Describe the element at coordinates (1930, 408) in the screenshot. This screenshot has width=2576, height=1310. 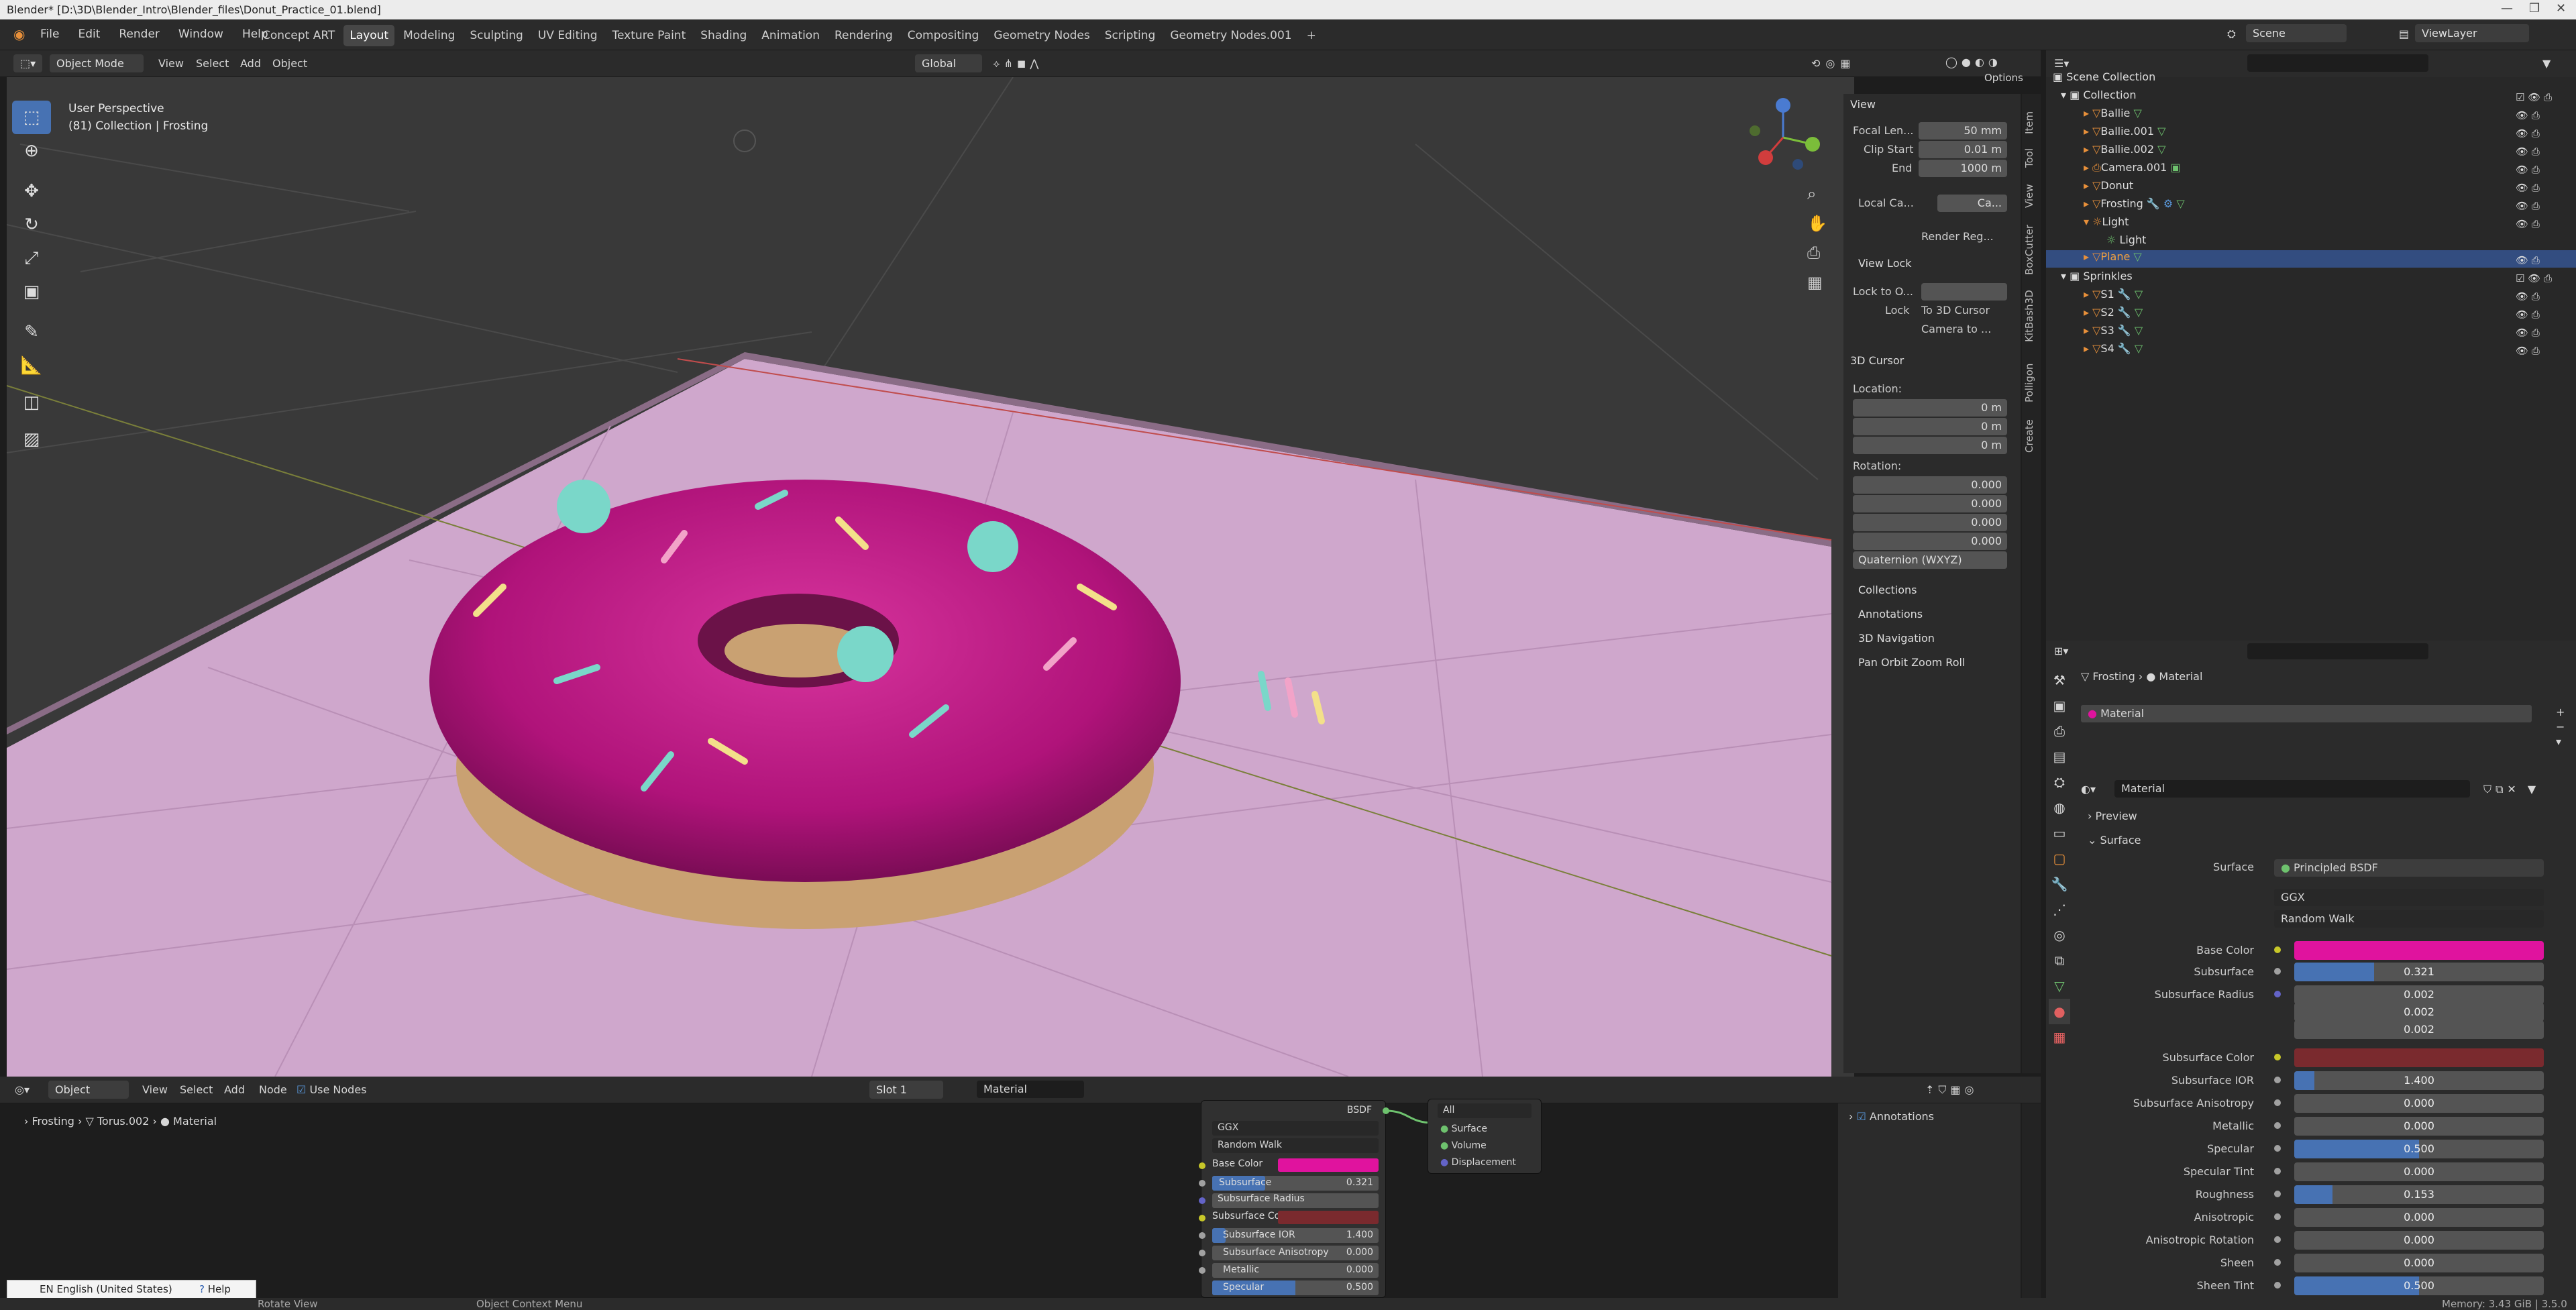
I see `cursor-loc-x-field: 0 m` at that location.